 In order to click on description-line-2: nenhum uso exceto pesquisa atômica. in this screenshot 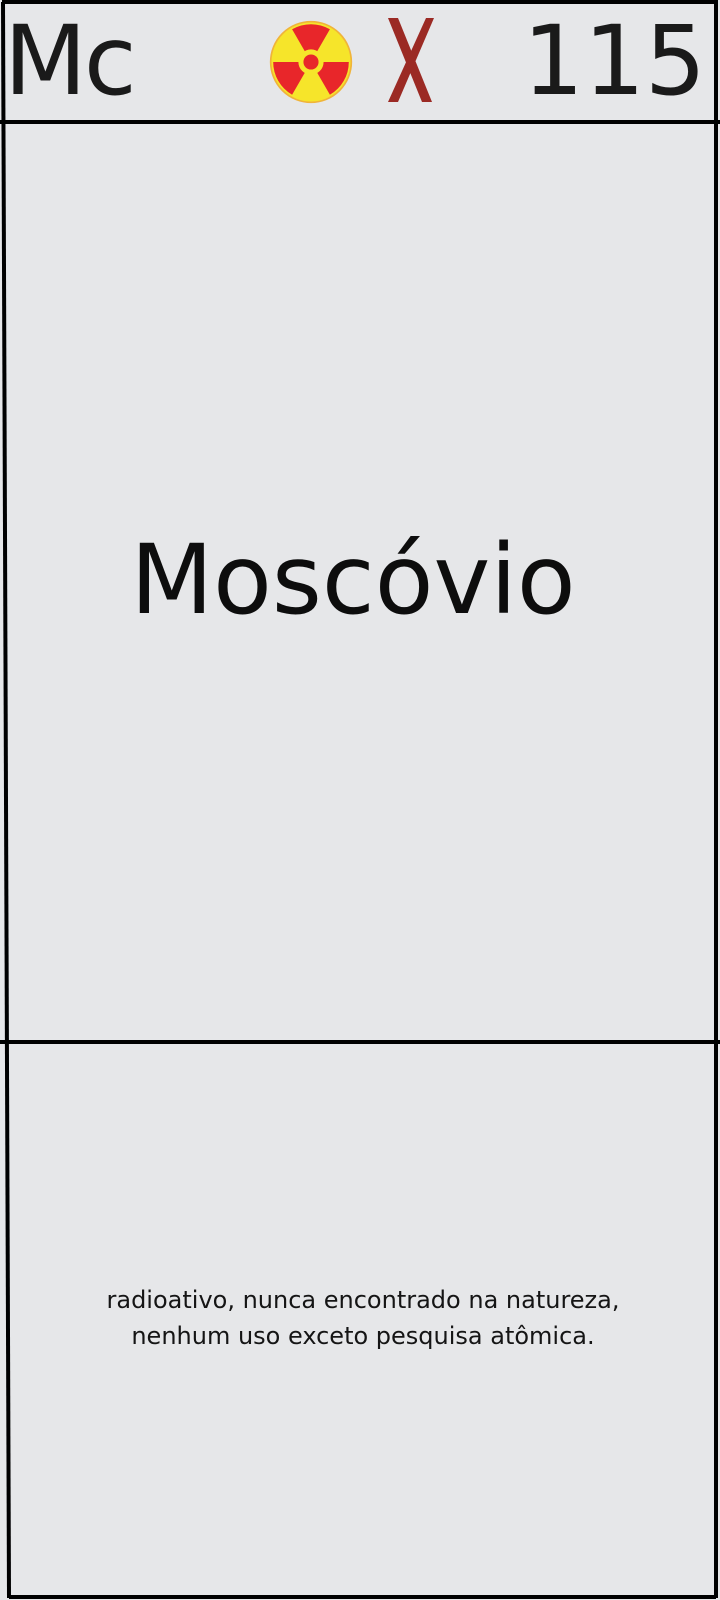, I will do `click(363, 1336)`.